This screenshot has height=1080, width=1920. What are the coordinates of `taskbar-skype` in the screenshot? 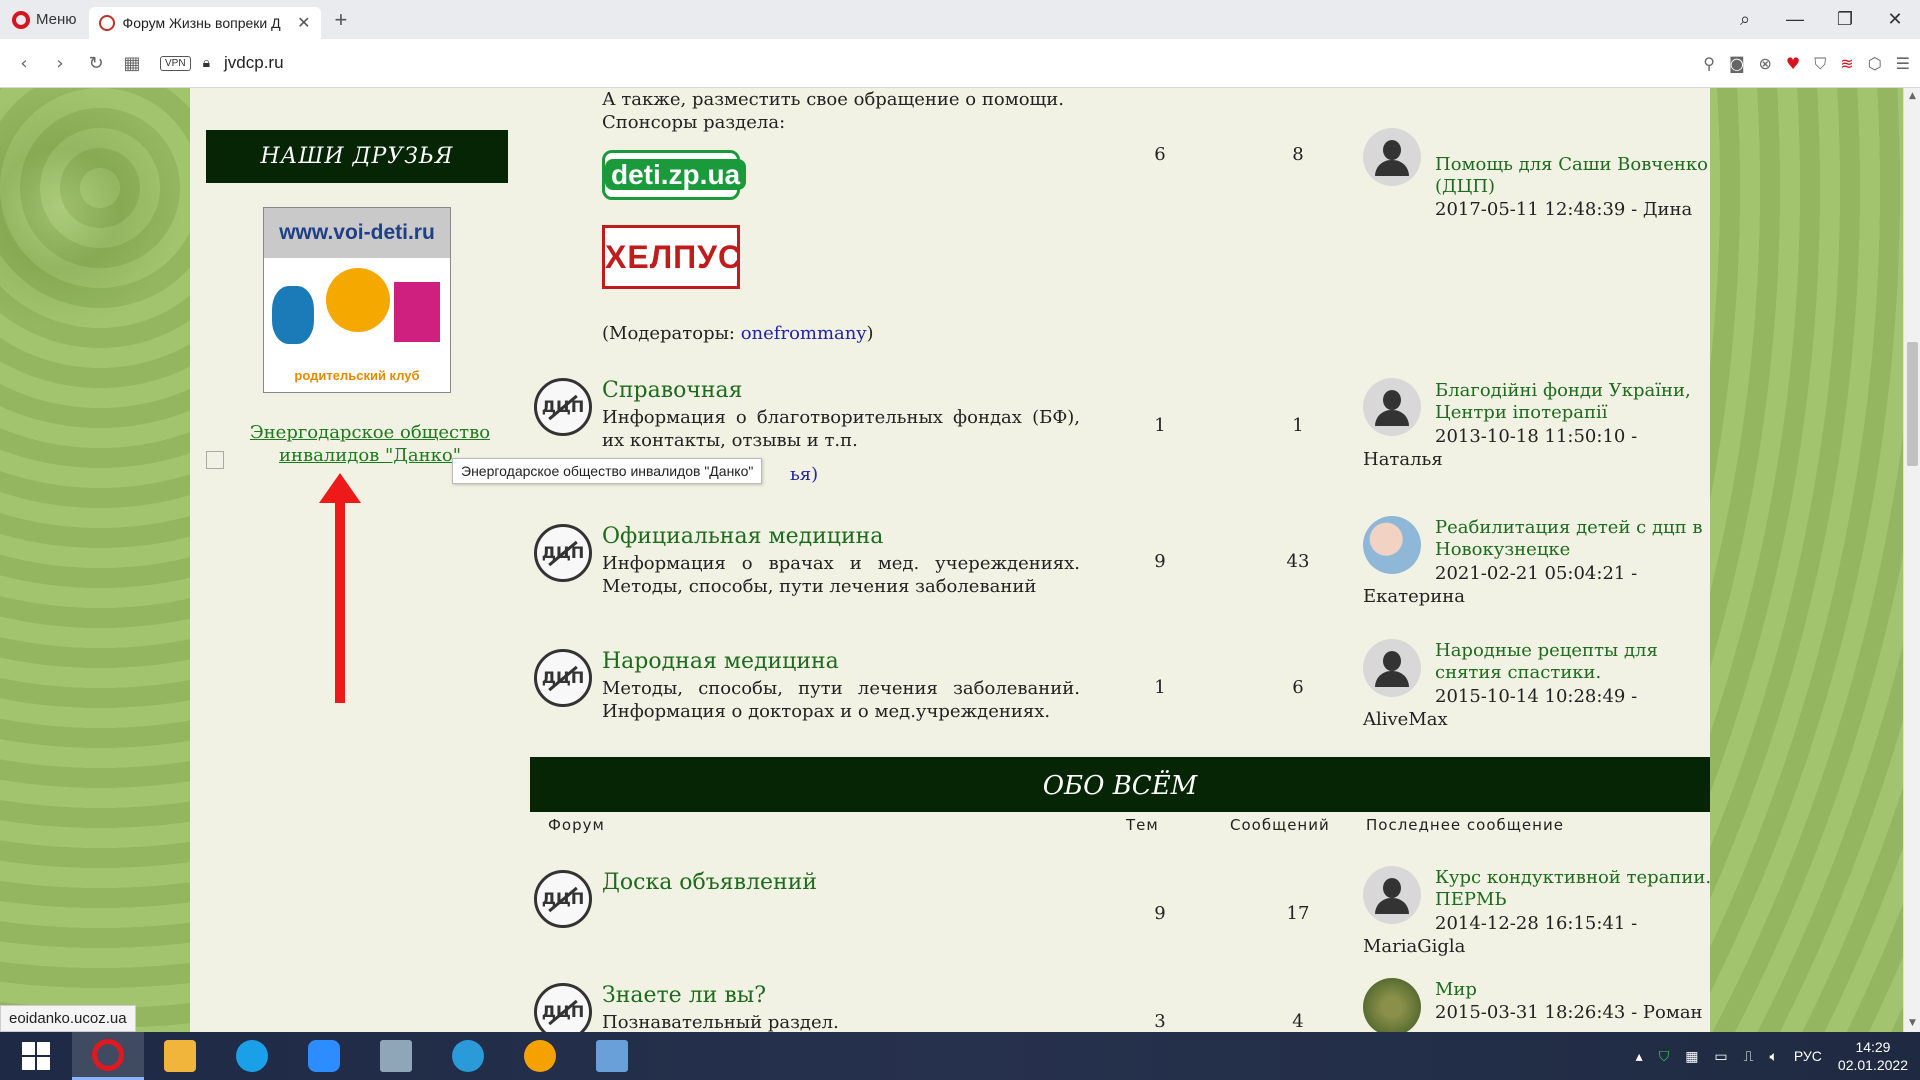 It's located at (252, 1056).